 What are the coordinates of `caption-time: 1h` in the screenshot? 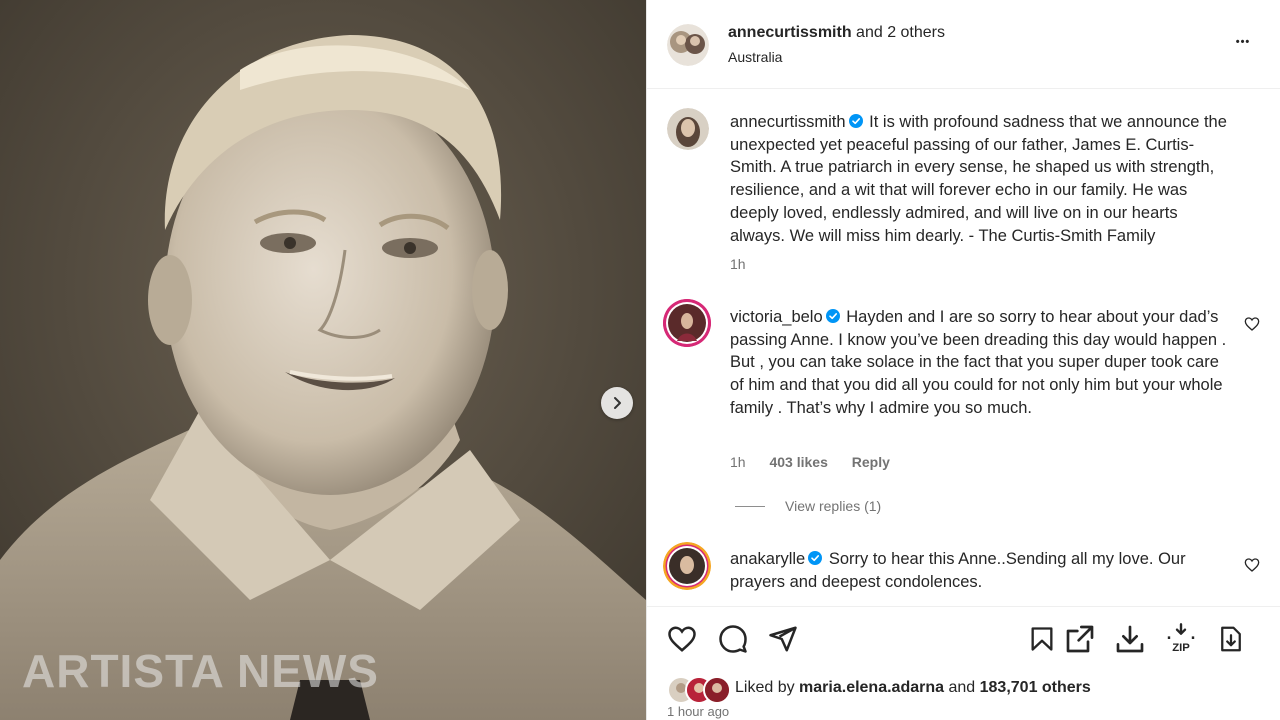 It's located at (738, 264).